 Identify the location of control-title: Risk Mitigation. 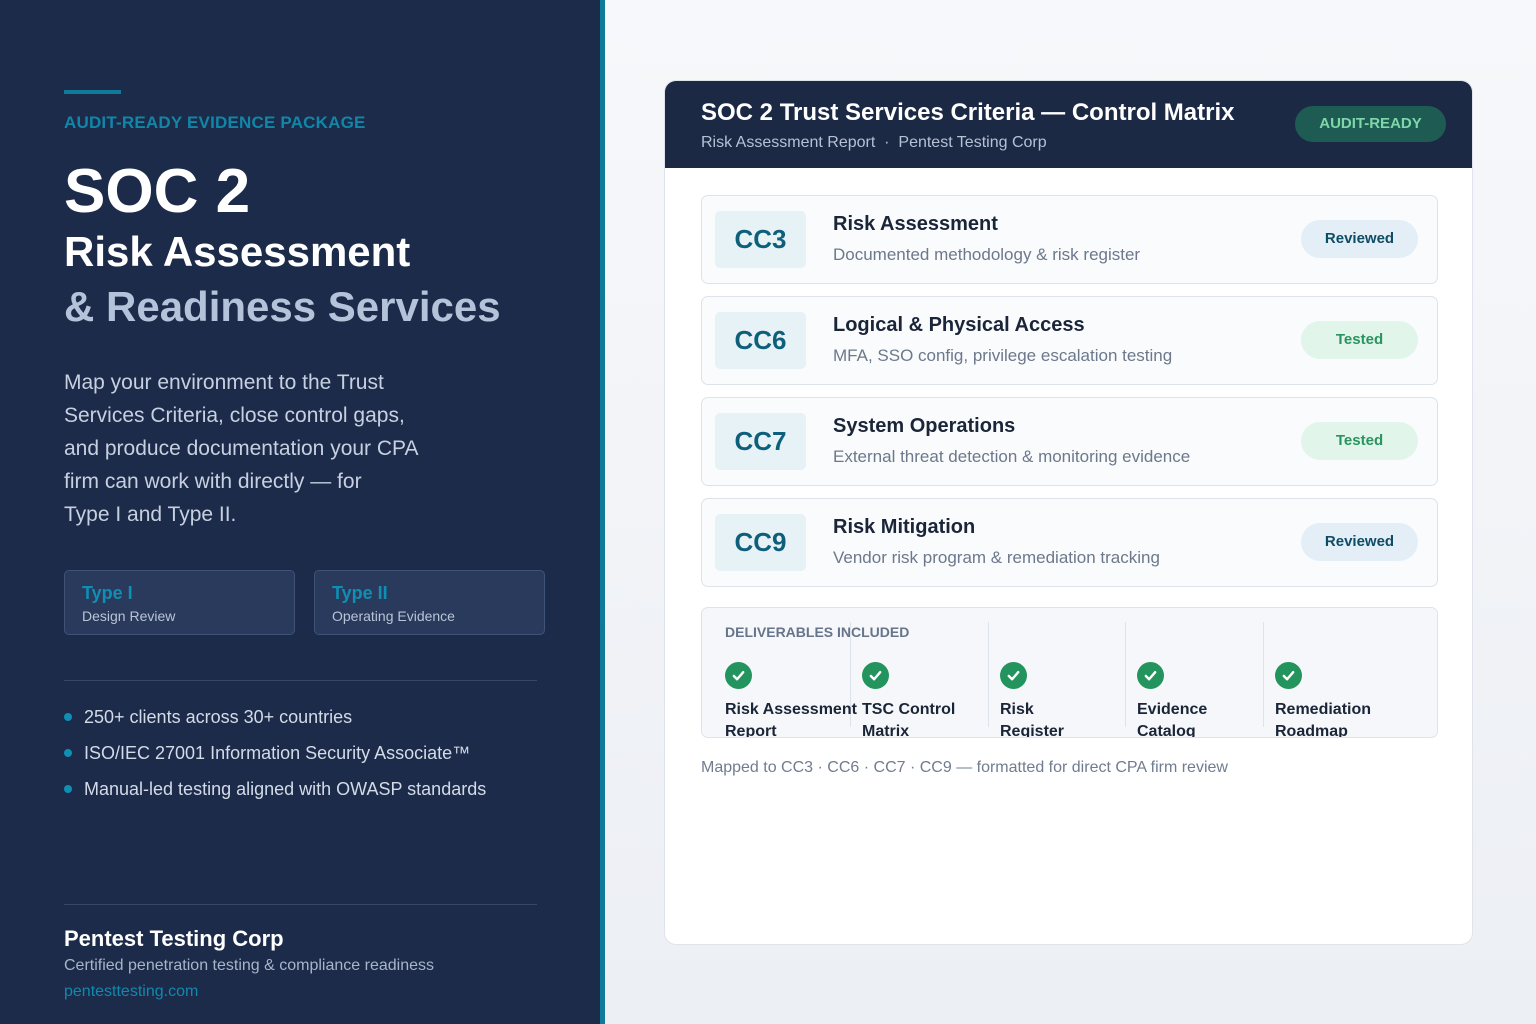
(904, 527).